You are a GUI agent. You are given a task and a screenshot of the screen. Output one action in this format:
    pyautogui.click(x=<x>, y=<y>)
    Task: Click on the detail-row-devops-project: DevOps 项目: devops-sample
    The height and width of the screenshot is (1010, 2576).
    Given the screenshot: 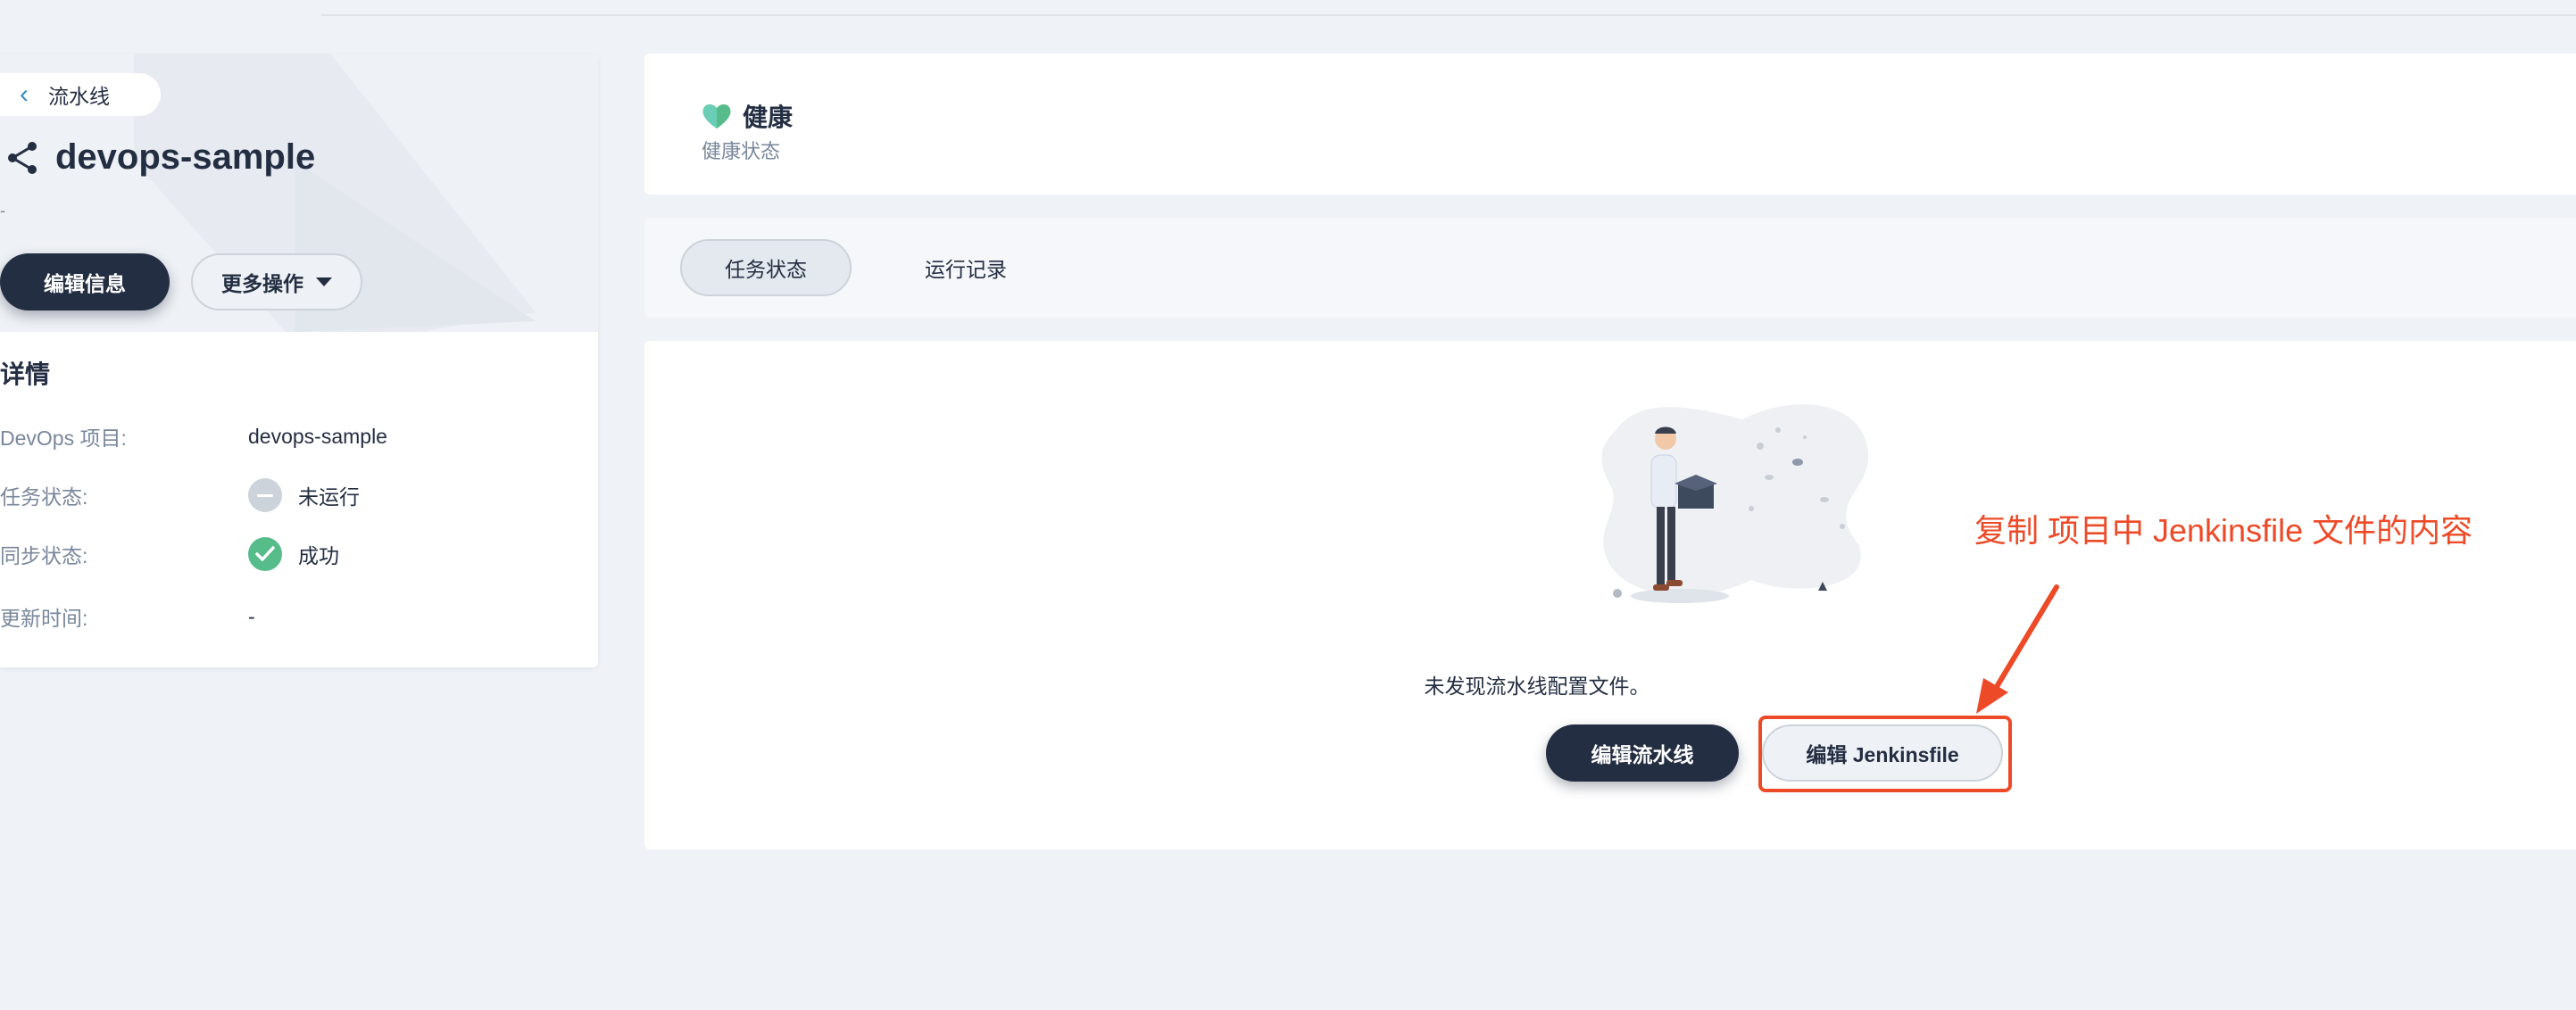 What is the action you would take?
    pyautogui.click(x=193, y=436)
    